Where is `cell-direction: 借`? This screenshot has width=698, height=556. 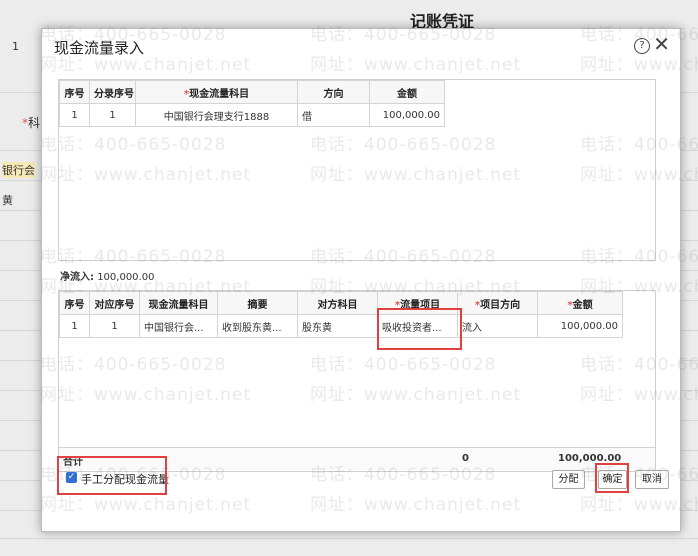
cell-direction: 借 is located at coordinates (333, 115).